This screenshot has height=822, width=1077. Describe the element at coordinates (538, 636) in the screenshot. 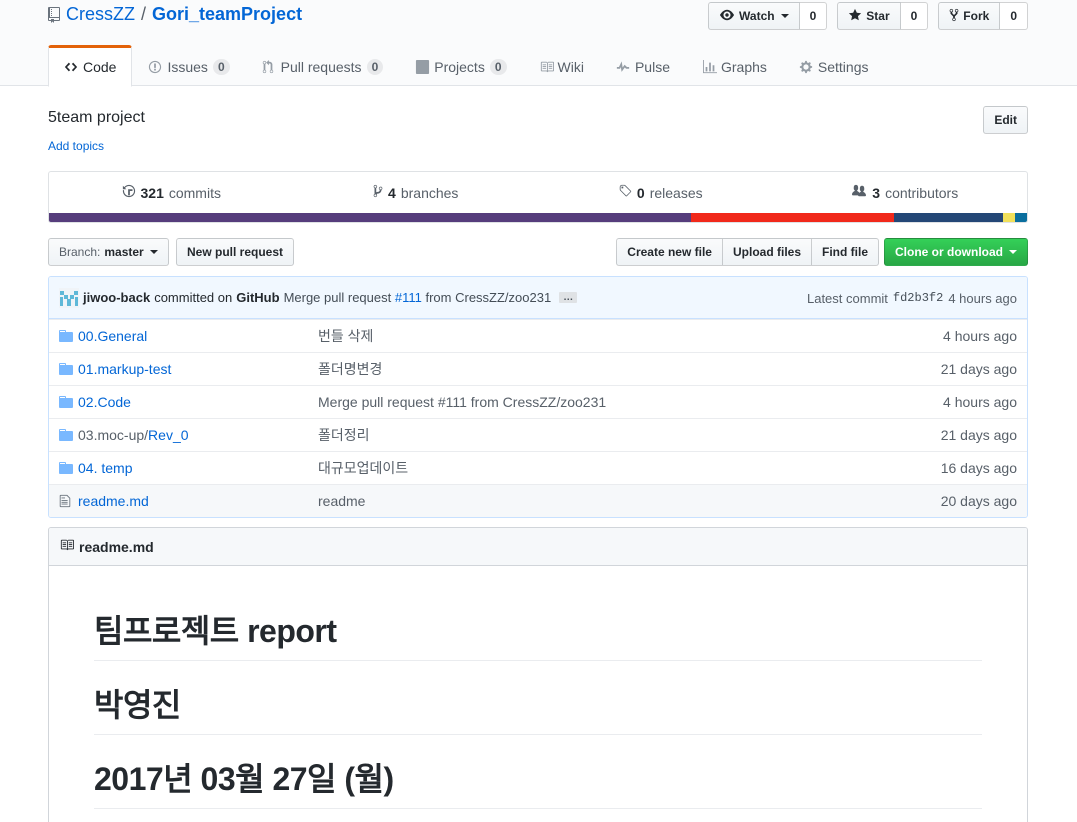

I see `readme-heading: 팀프로젝트 report` at that location.